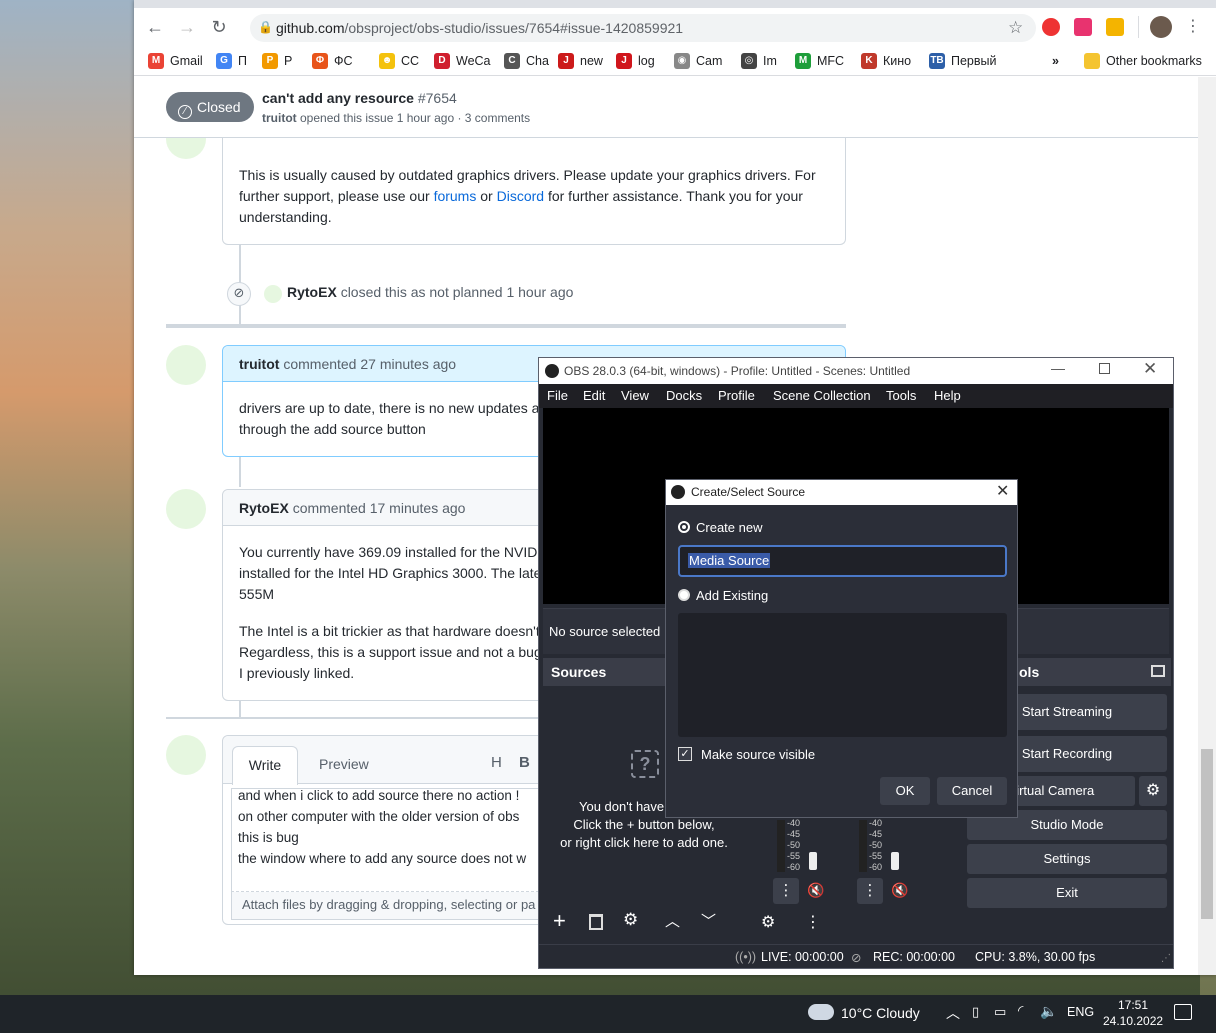 This screenshot has width=1216, height=1033. I want to click on gear-icon: ⚙, so click(630, 920).